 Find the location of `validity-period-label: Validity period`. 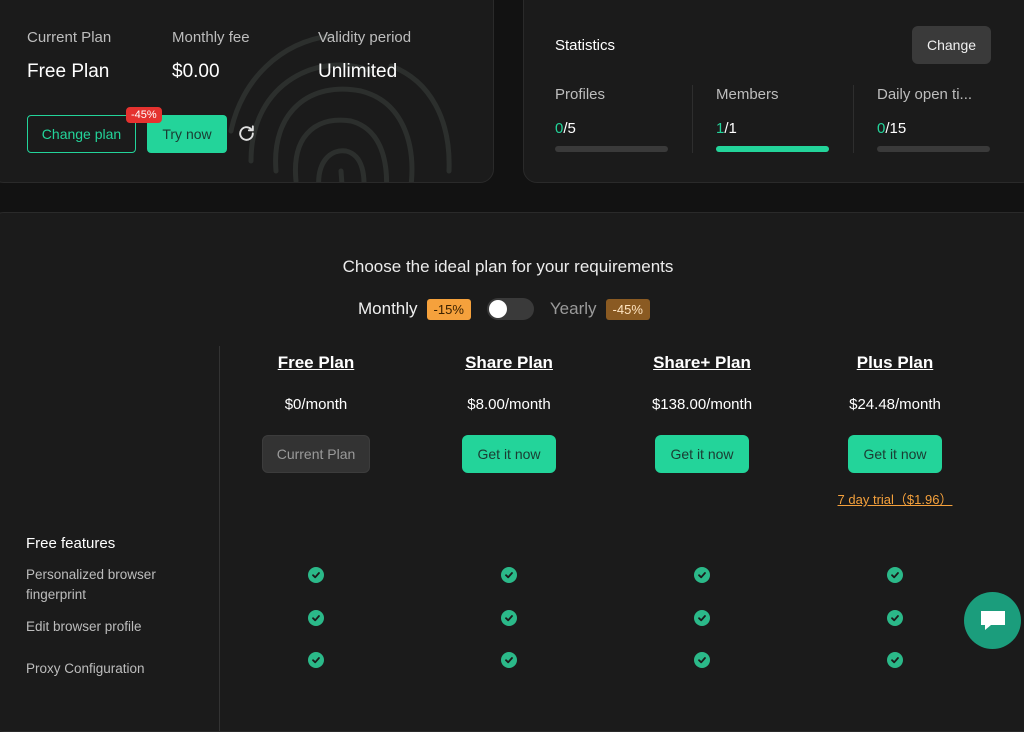

validity-period-label: Validity period is located at coordinates (365, 37).